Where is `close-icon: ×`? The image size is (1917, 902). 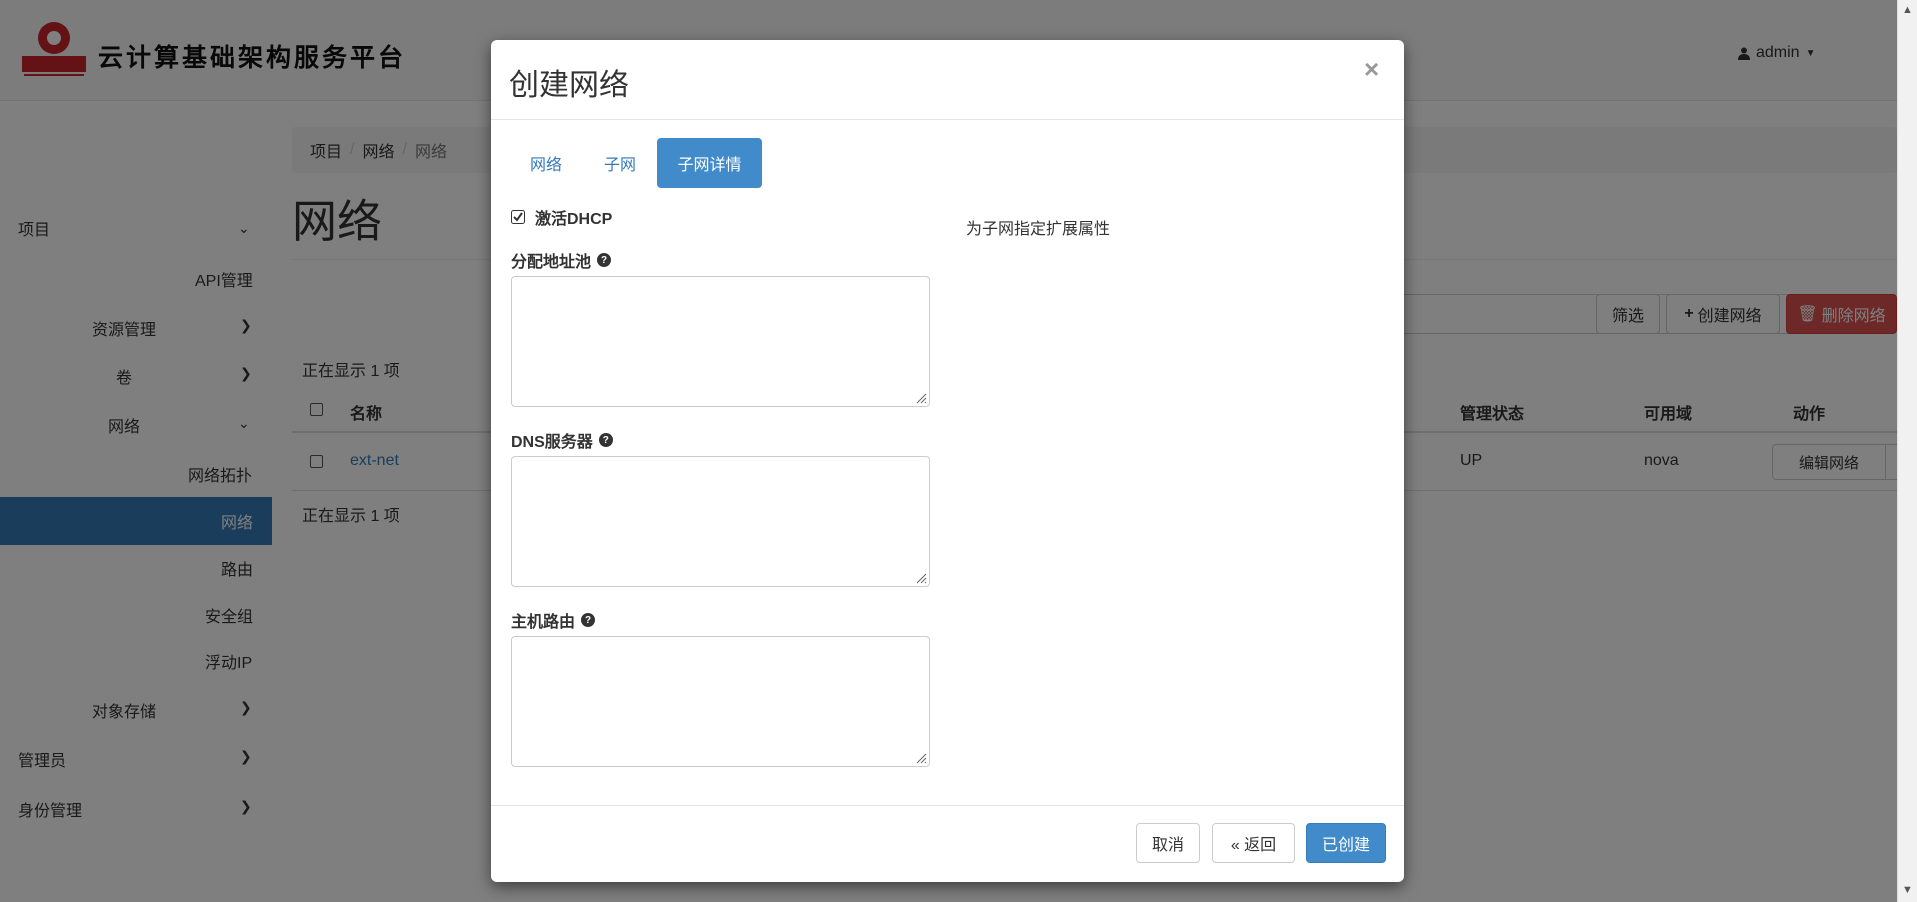
close-icon: × is located at coordinates (1371, 69).